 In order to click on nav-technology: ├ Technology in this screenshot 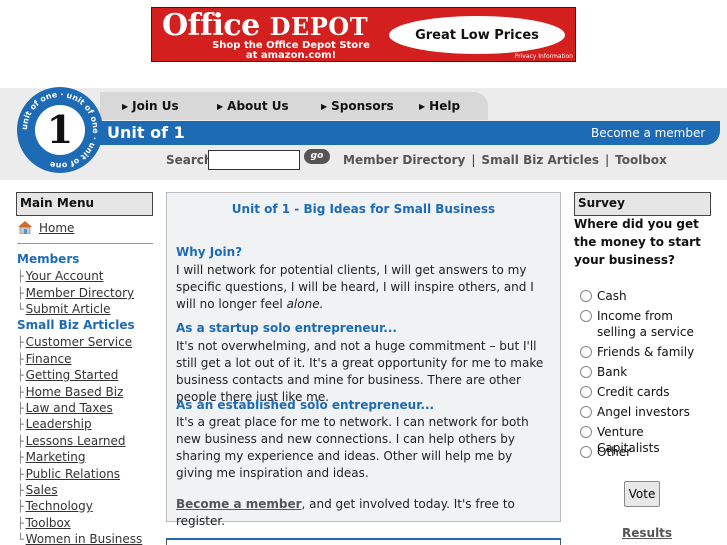, I will do `click(55, 506)`.